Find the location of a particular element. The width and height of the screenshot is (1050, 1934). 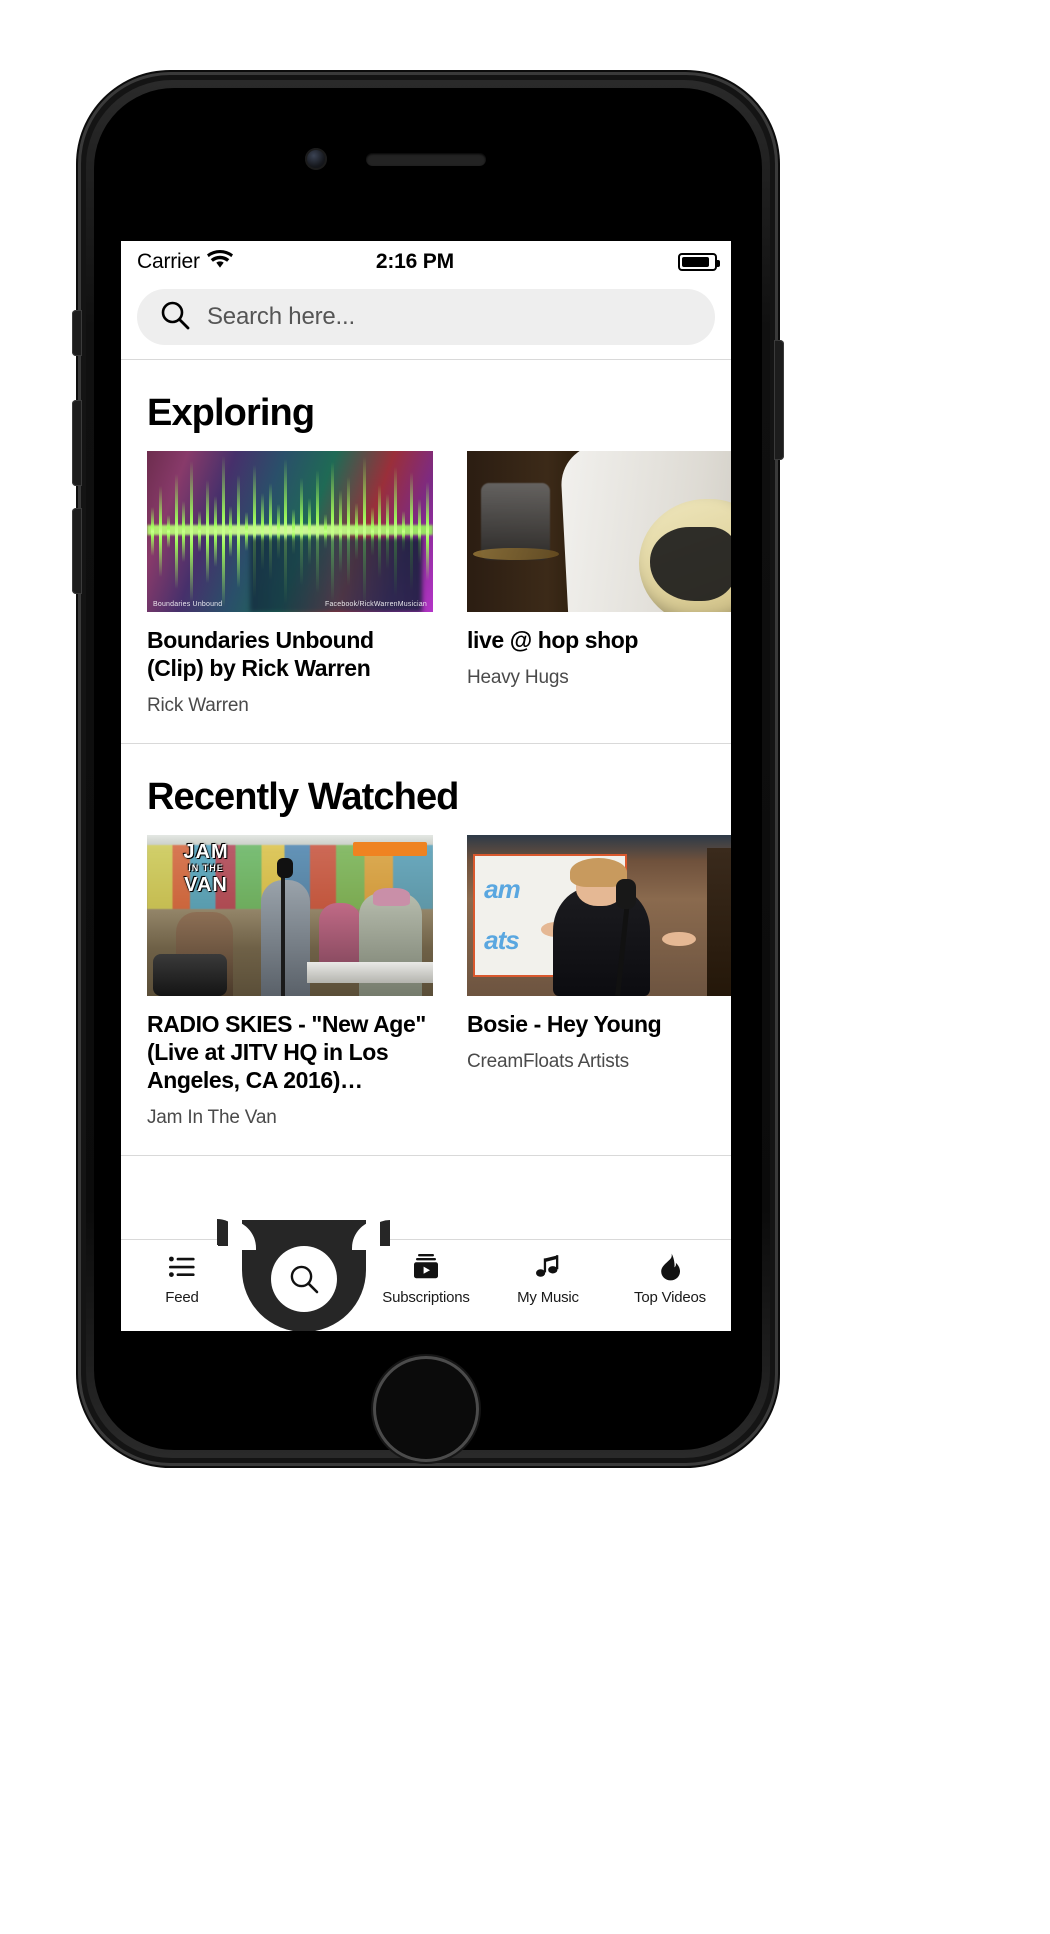

video-thumbnail: JAM IN THE VAN is located at coordinates (290, 916).